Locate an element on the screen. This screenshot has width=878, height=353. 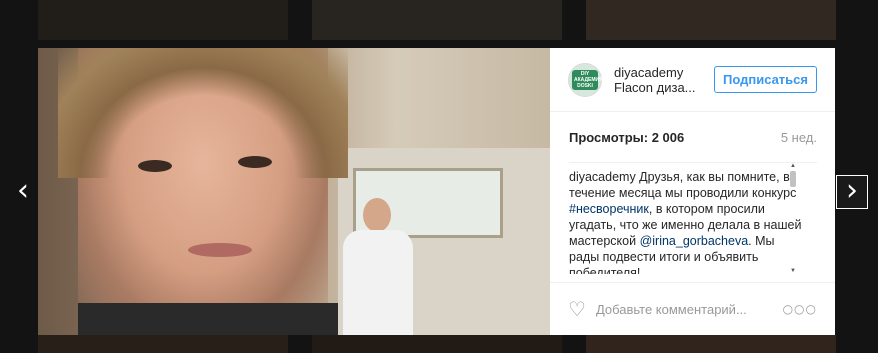
caption-author-link: diyacademy is located at coordinates (602, 177).